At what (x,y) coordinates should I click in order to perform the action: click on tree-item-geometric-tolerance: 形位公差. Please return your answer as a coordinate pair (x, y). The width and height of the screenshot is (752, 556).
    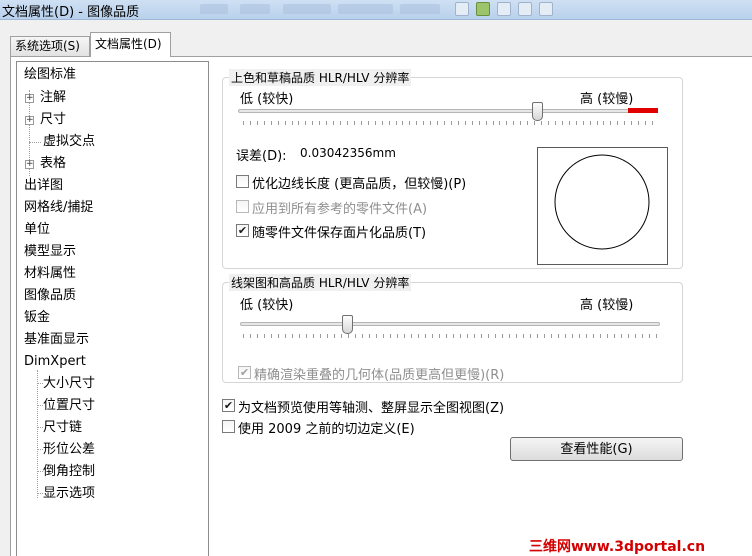
    Looking at the image, I should click on (69, 450).